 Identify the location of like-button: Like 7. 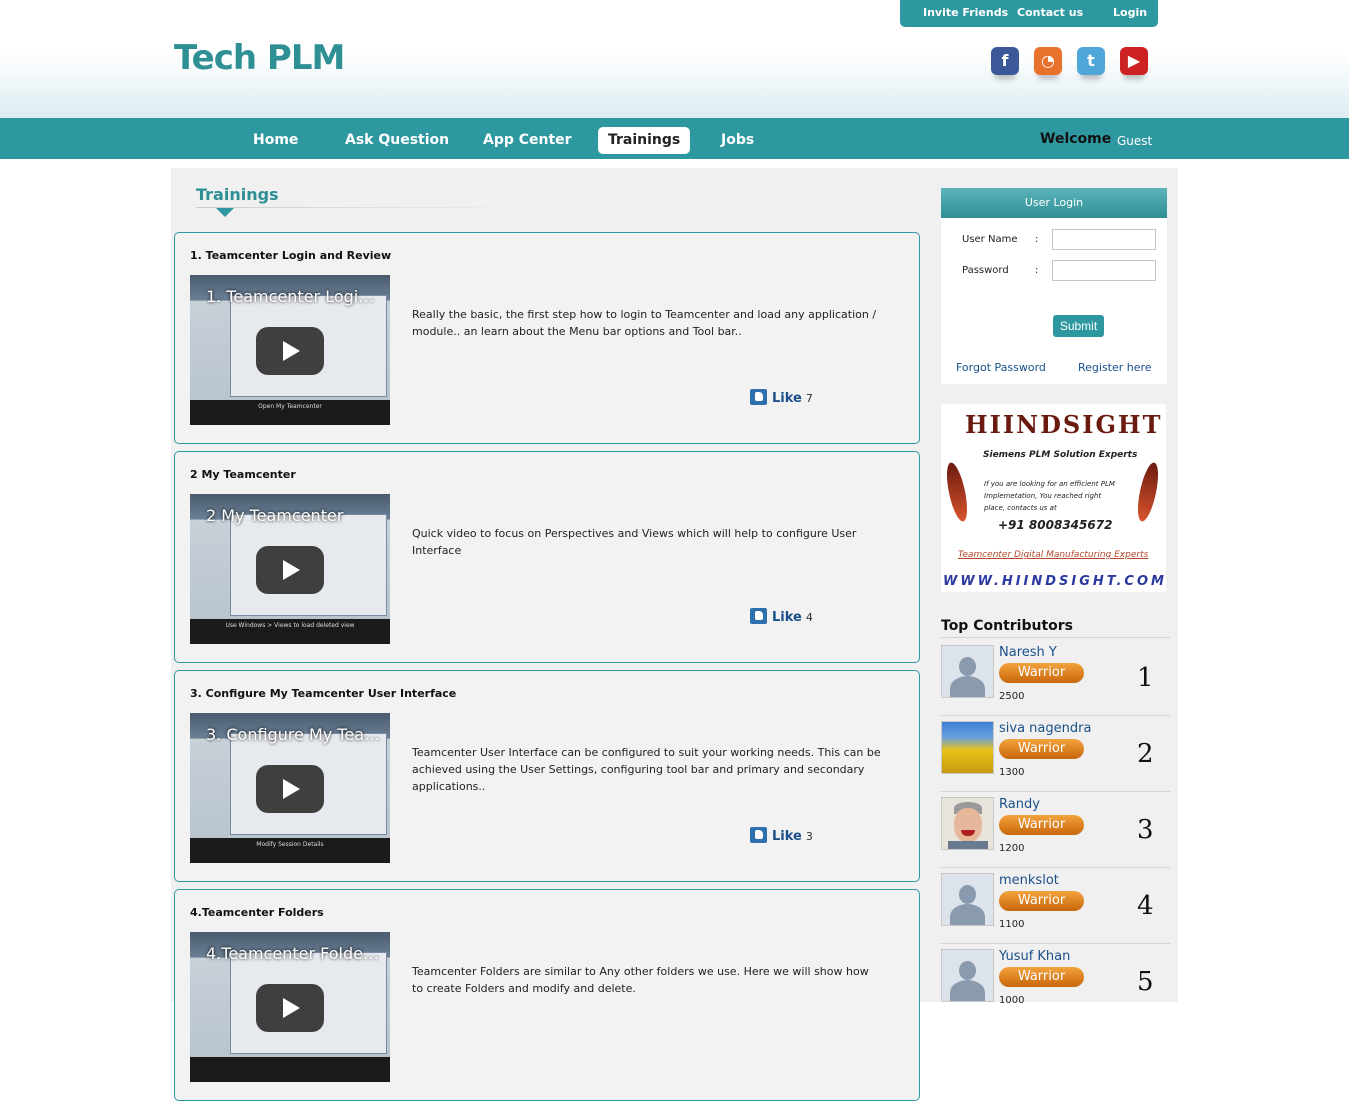
(781, 397).